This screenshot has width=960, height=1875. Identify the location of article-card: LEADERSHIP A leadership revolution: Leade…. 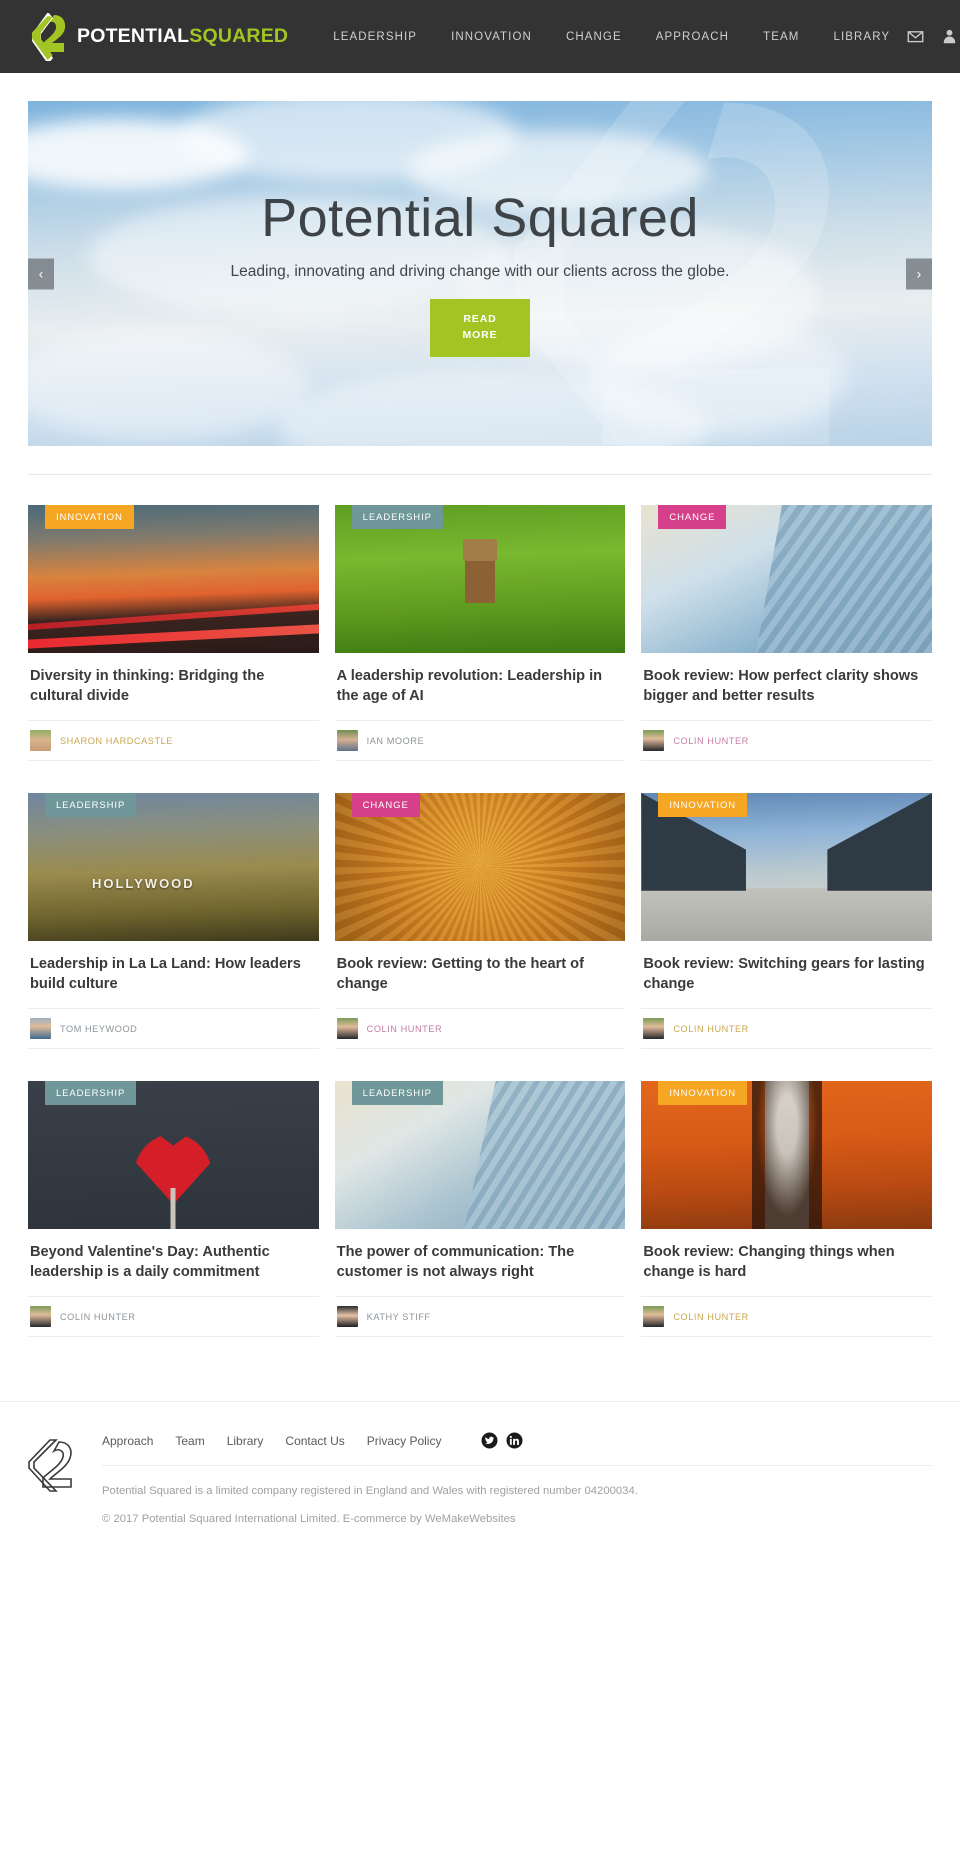
(480, 648).